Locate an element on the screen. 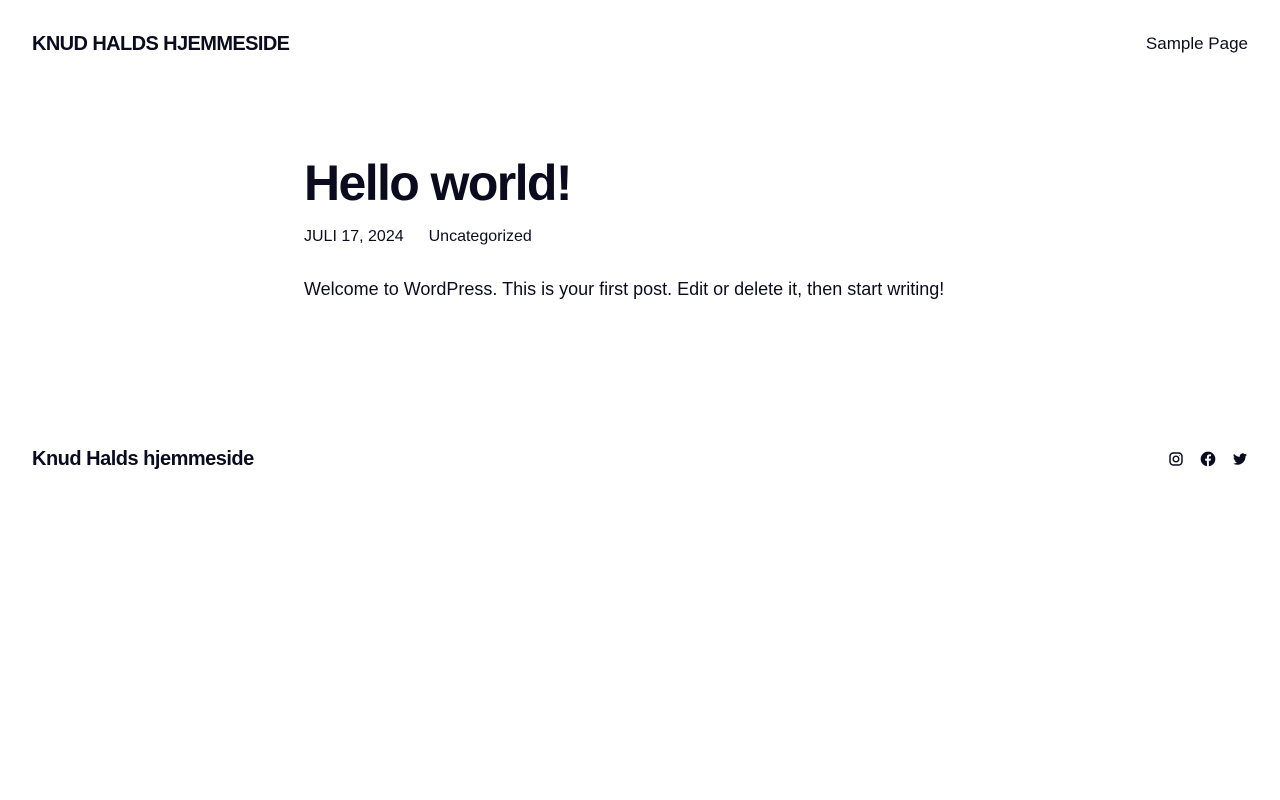 Image resolution: width=1280 pixels, height=800 pixels. site-footer: Knud Halds hjemmeside is located at coordinates (640, 459).